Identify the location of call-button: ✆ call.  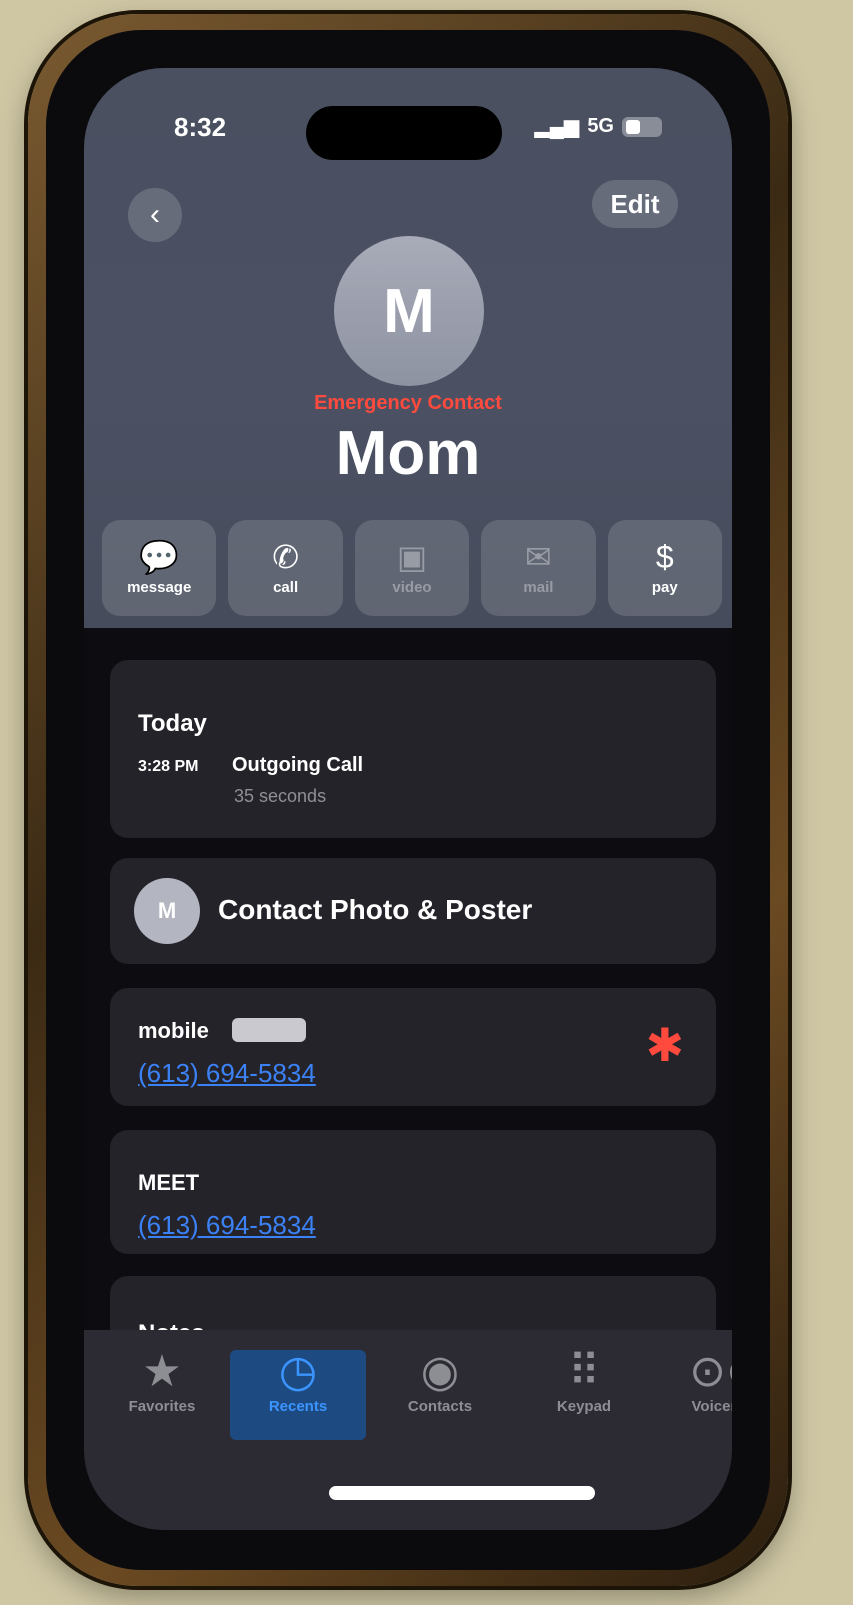
(285, 568).